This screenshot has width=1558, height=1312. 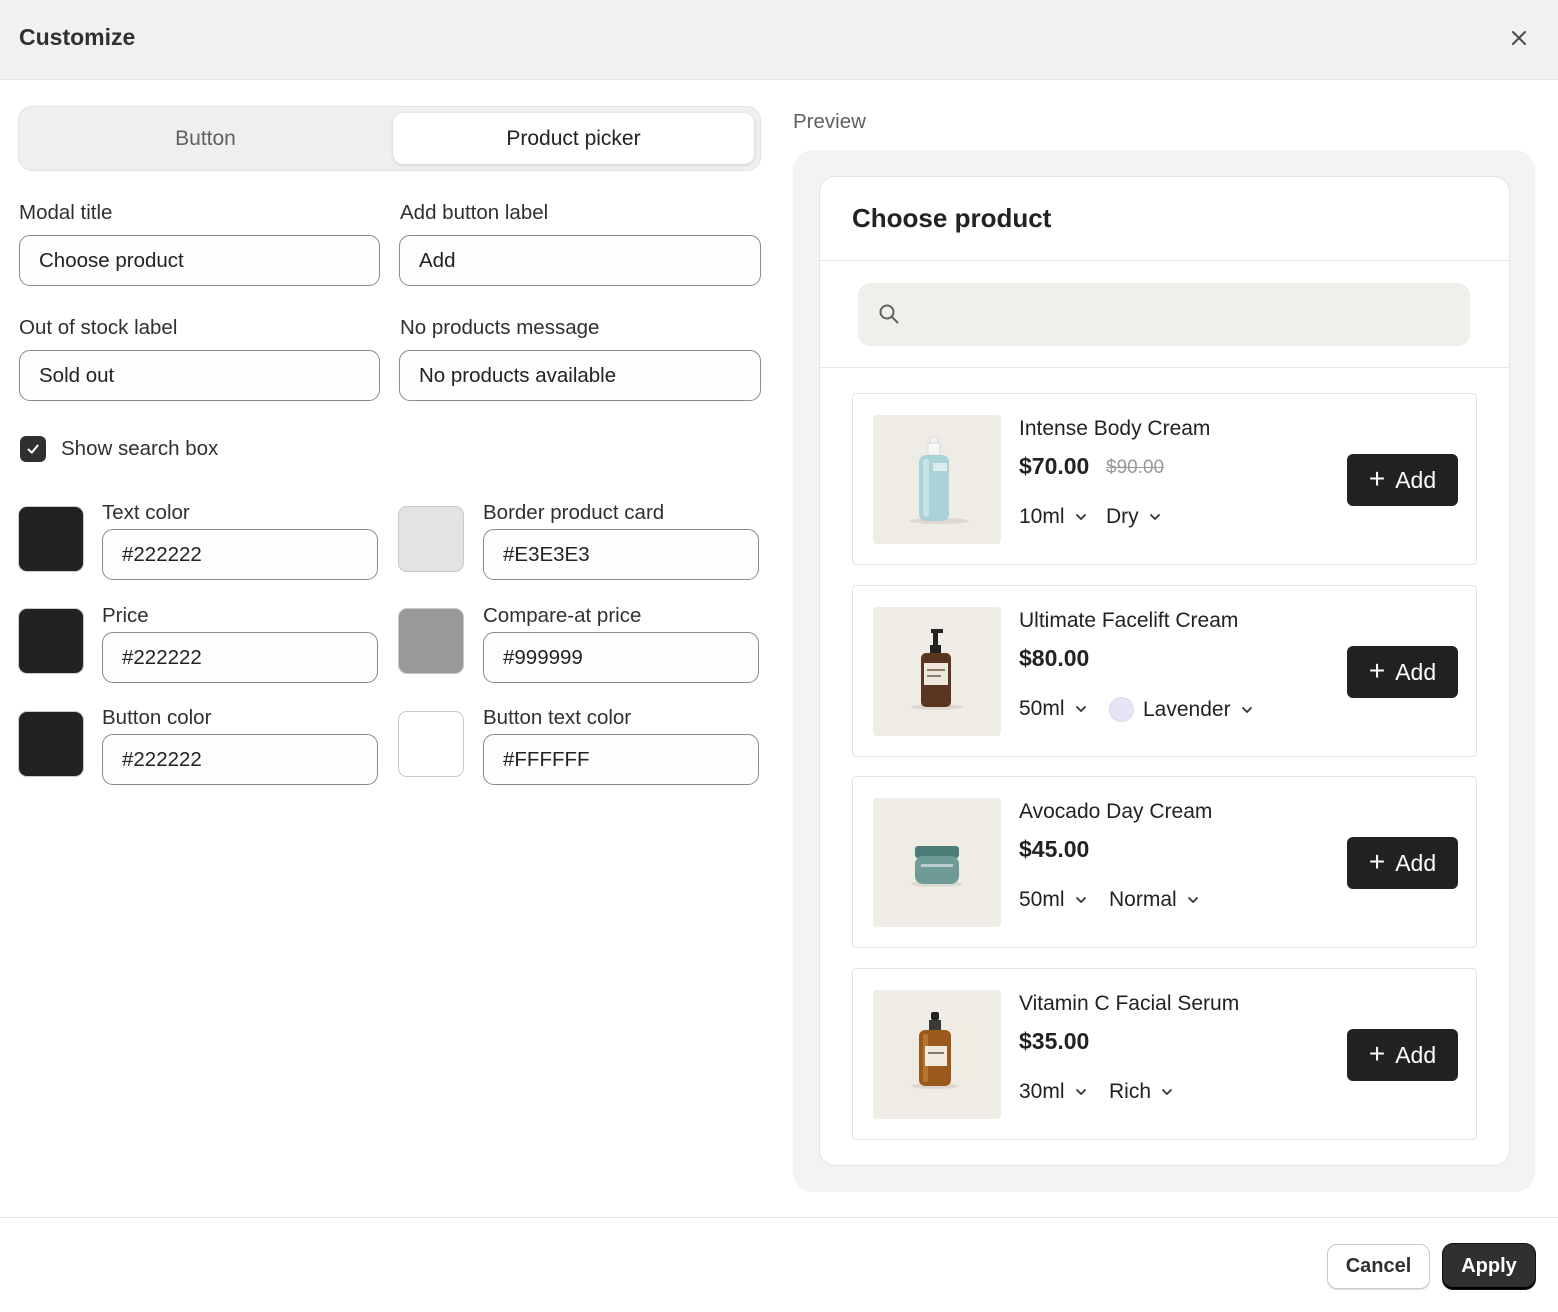 I want to click on preview-search-input, so click(x=1164, y=314).